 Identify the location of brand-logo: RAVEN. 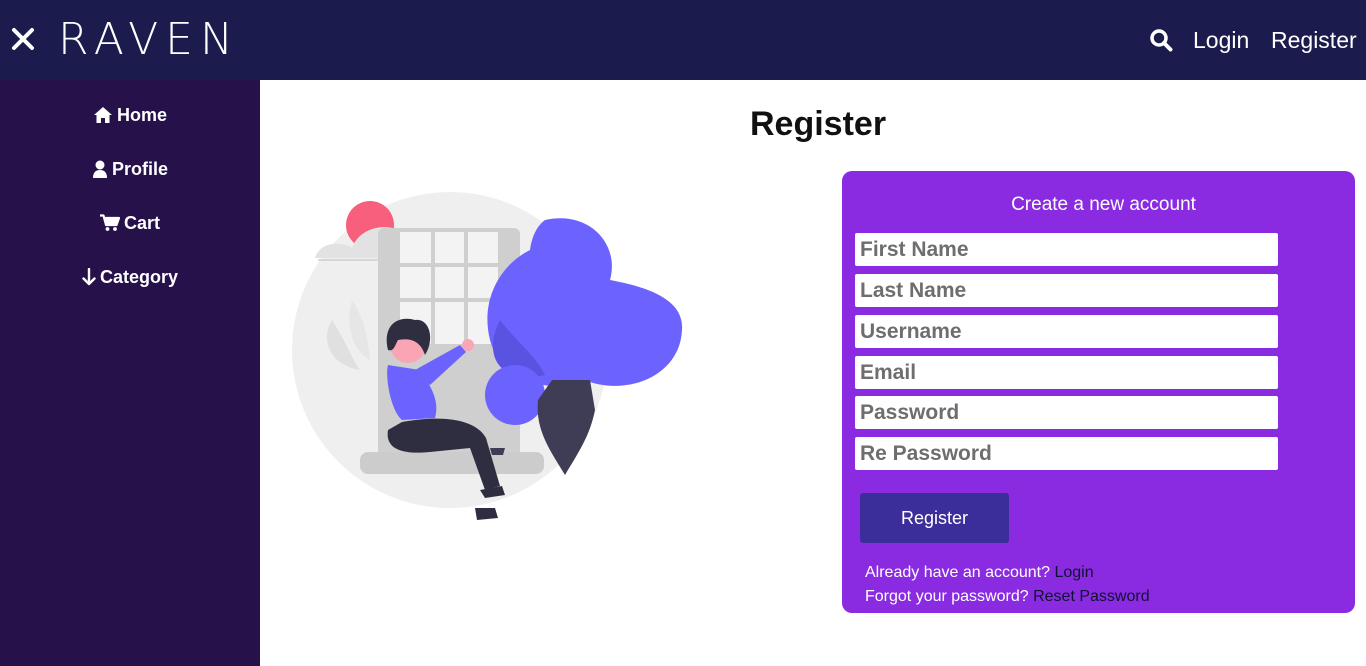
(149, 40).